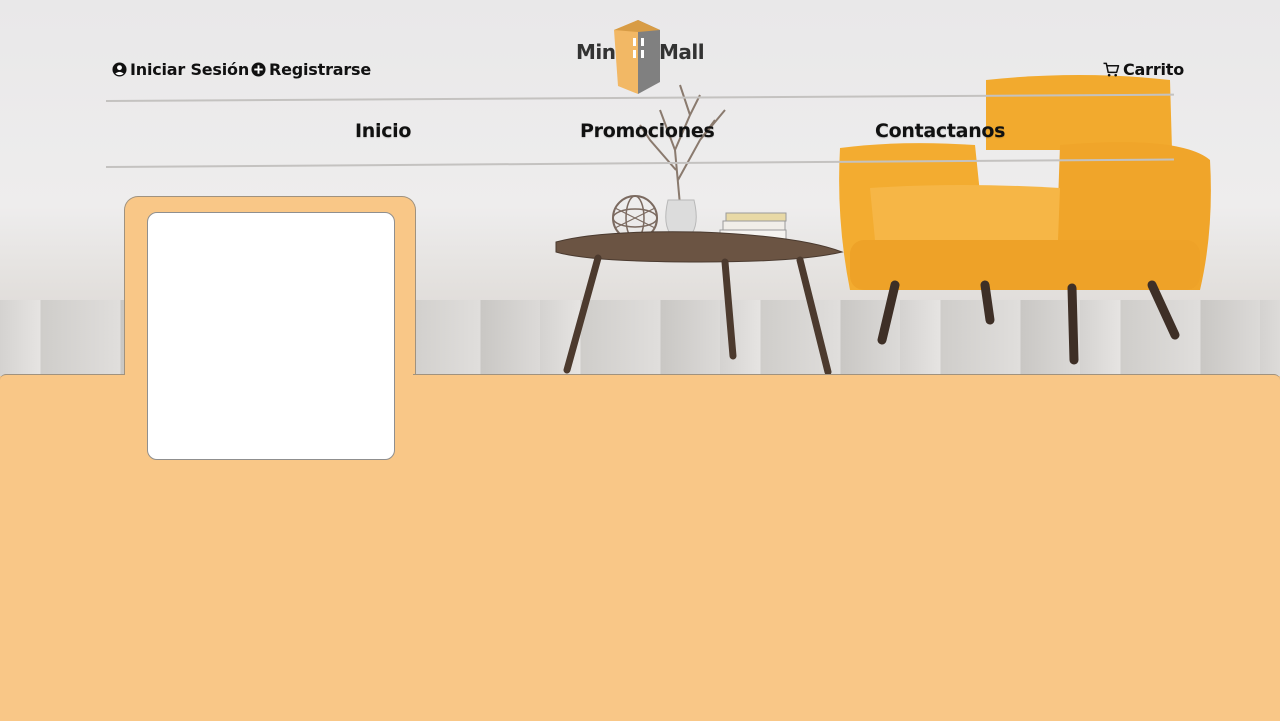 The image size is (1280, 721). Describe the element at coordinates (647, 131) in the screenshot. I see `nav-promociones: Promociones` at that location.